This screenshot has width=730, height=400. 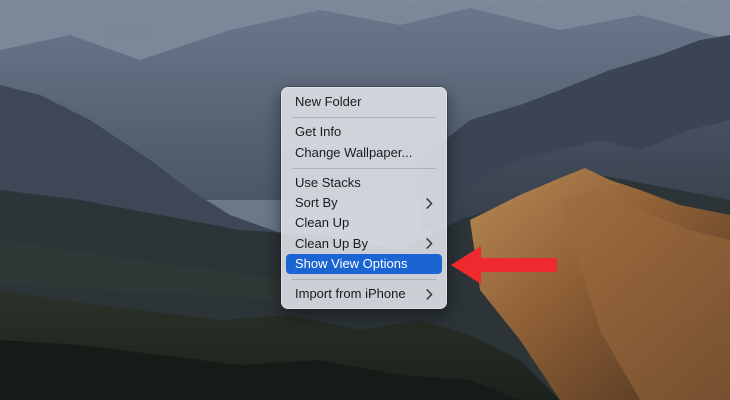 I want to click on menu-item-label: Import from iPhone, so click(x=350, y=294).